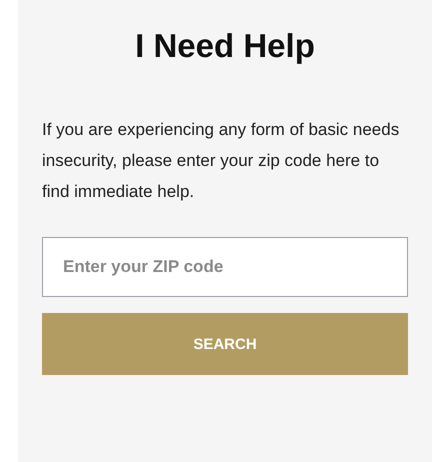  I want to click on search-button: SEARCH, so click(225, 344).